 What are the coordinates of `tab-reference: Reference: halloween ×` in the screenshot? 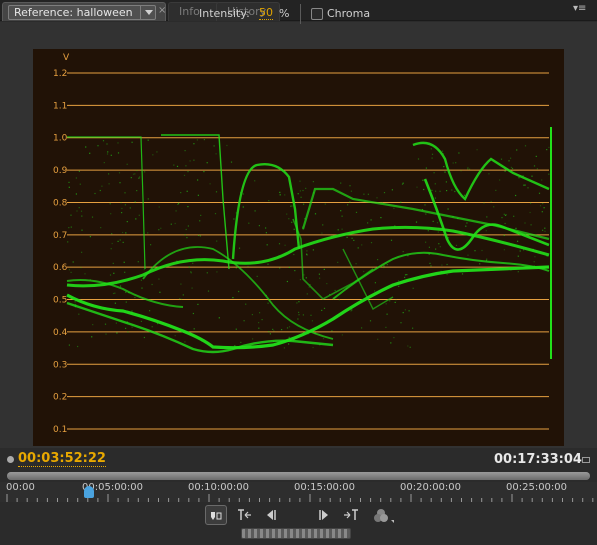 It's located at (84, 11).